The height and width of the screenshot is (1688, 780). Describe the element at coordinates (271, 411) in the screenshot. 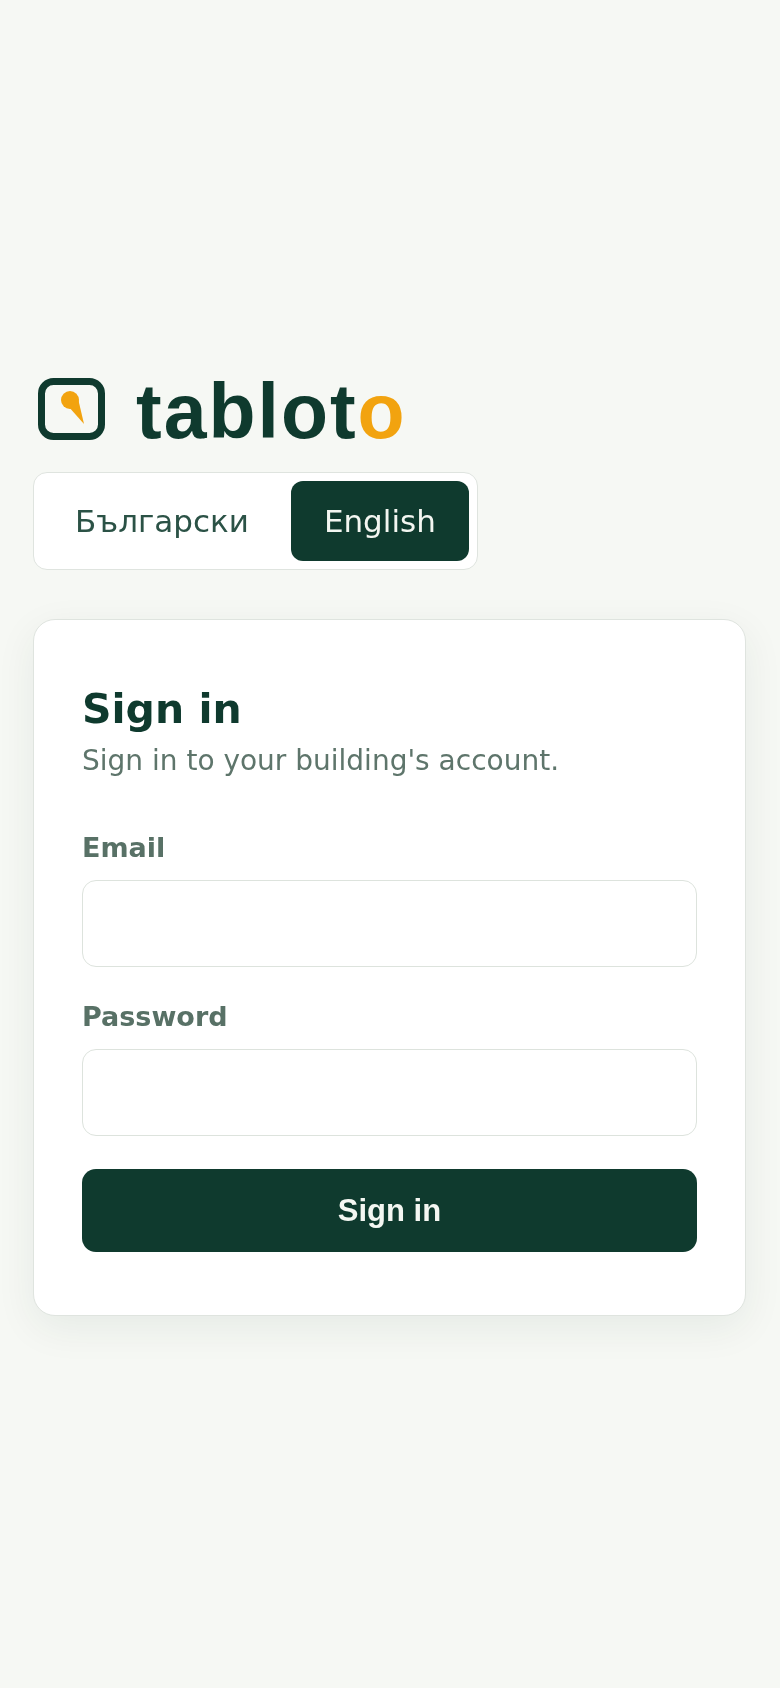

I see `logo-wordmark: tabloto` at that location.